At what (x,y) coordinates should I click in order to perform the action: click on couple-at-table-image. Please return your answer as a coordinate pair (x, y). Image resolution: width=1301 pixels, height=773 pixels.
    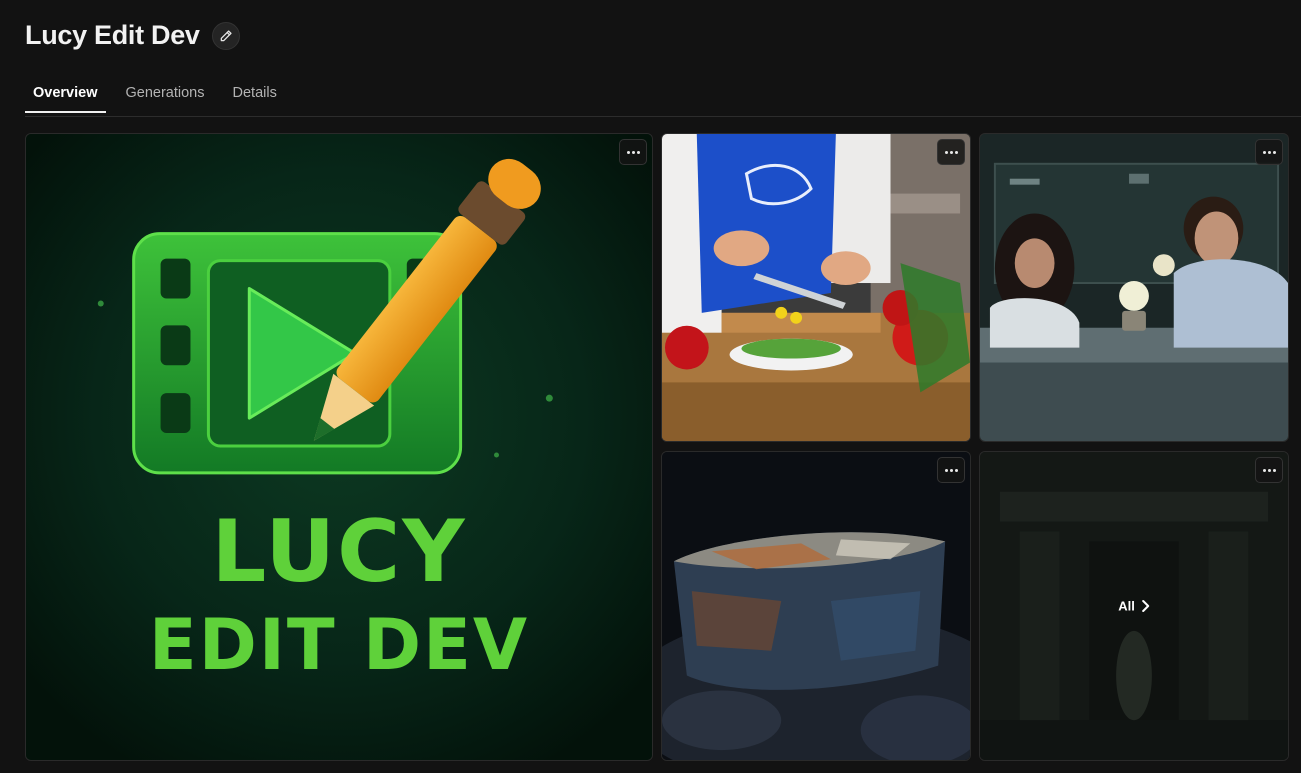
    Looking at the image, I should click on (1134, 287).